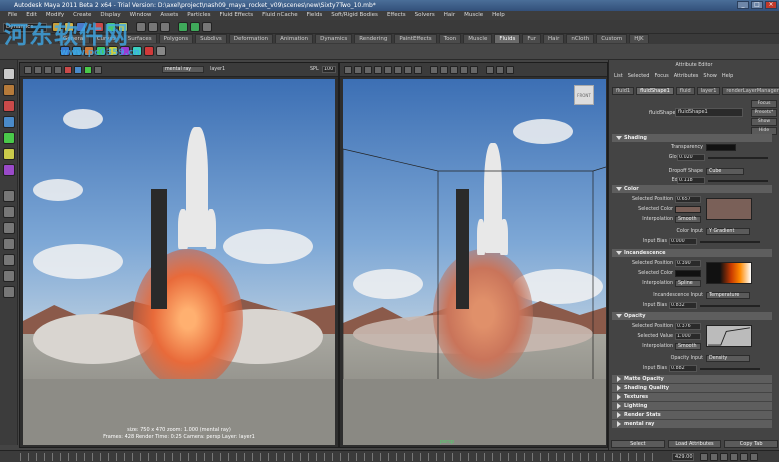 Image resolution: width=779 pixels, height=462 pixels. I want to click on edge-dropoff-slider, so click(738, 181).